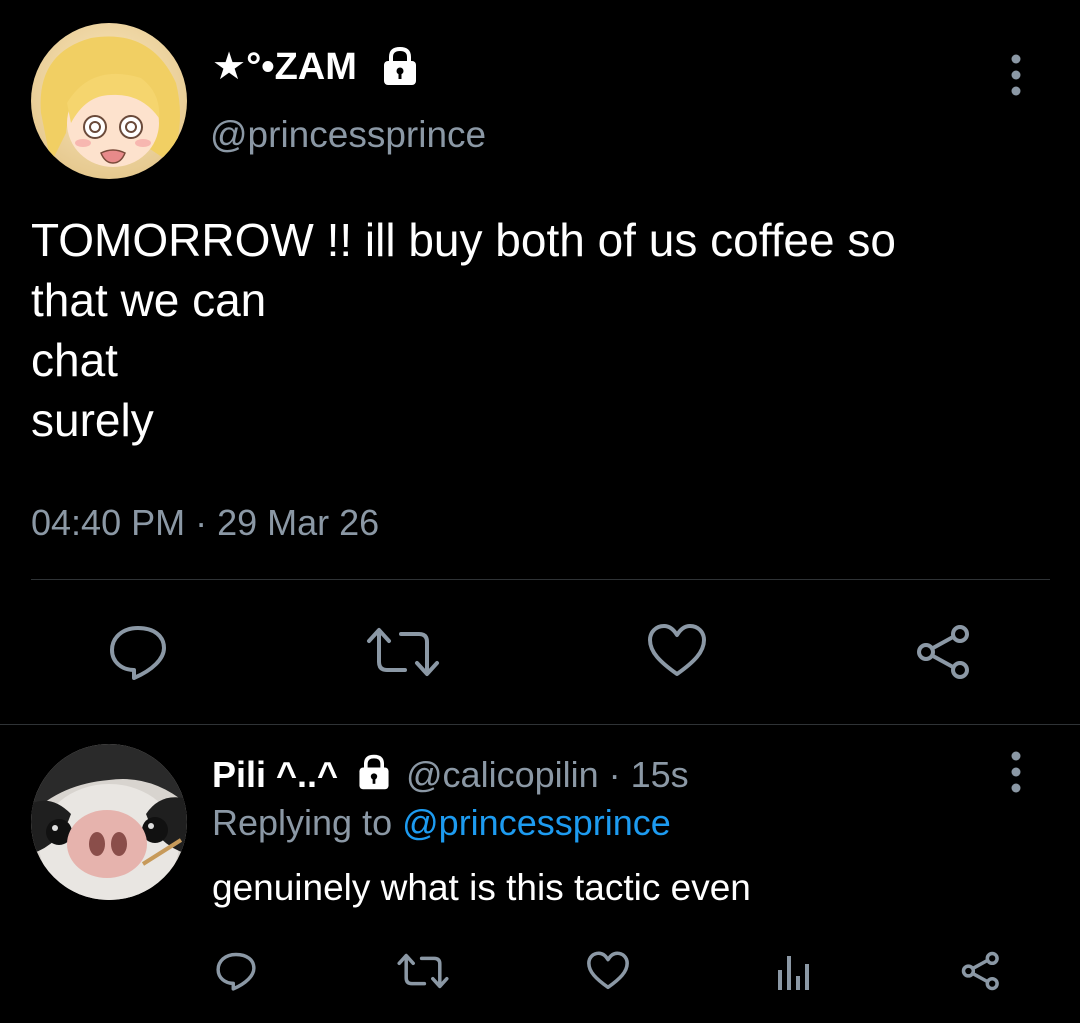  Describe the element at coordinates (547, 775) in the screenshot. I see `handle-and-time: @calicopilin · 15s` at that location.